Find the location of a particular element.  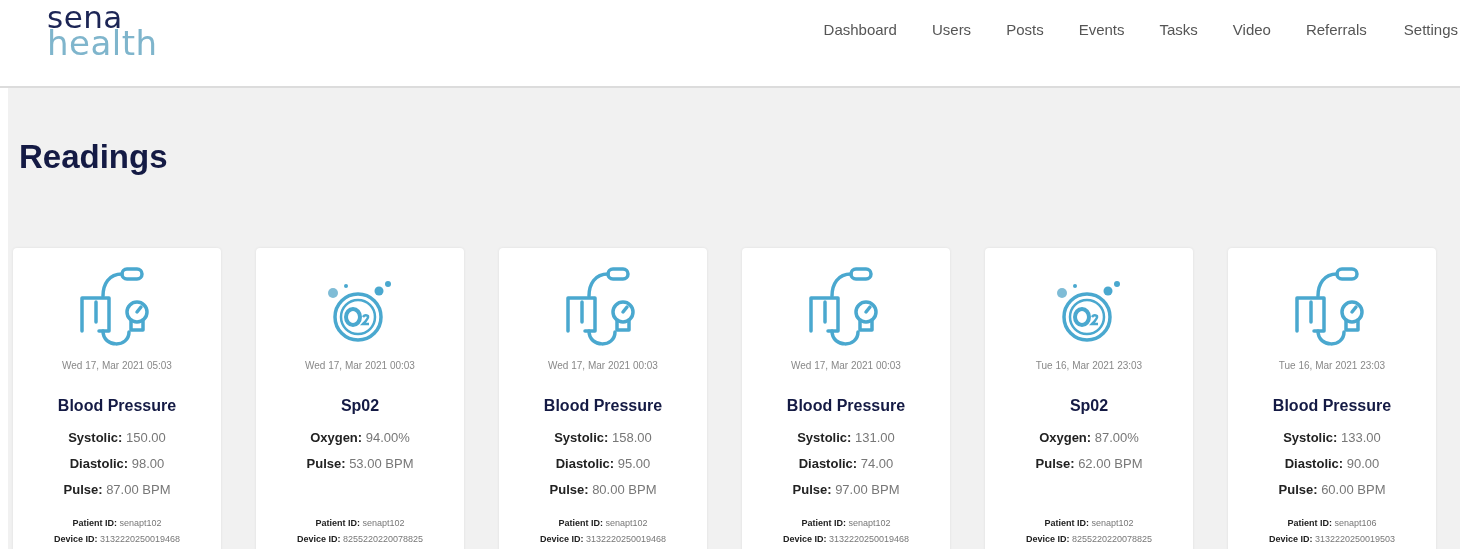

reading-value: Pulse: 62.00 BPM is located at coordinates (1089, 464).